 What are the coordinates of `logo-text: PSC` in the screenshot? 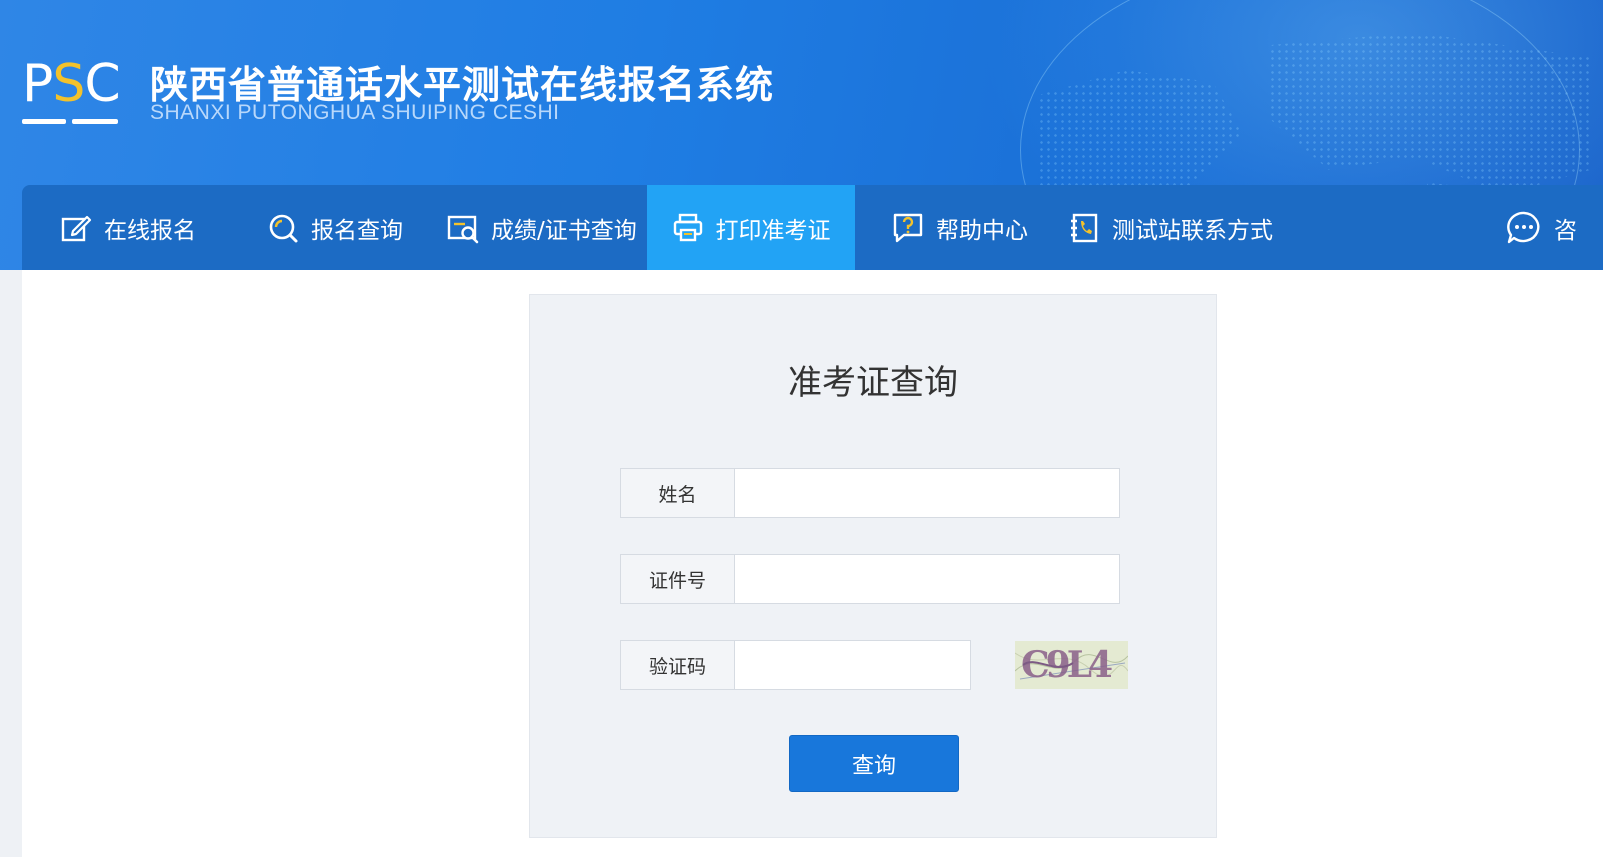 It's located at (71, 84).